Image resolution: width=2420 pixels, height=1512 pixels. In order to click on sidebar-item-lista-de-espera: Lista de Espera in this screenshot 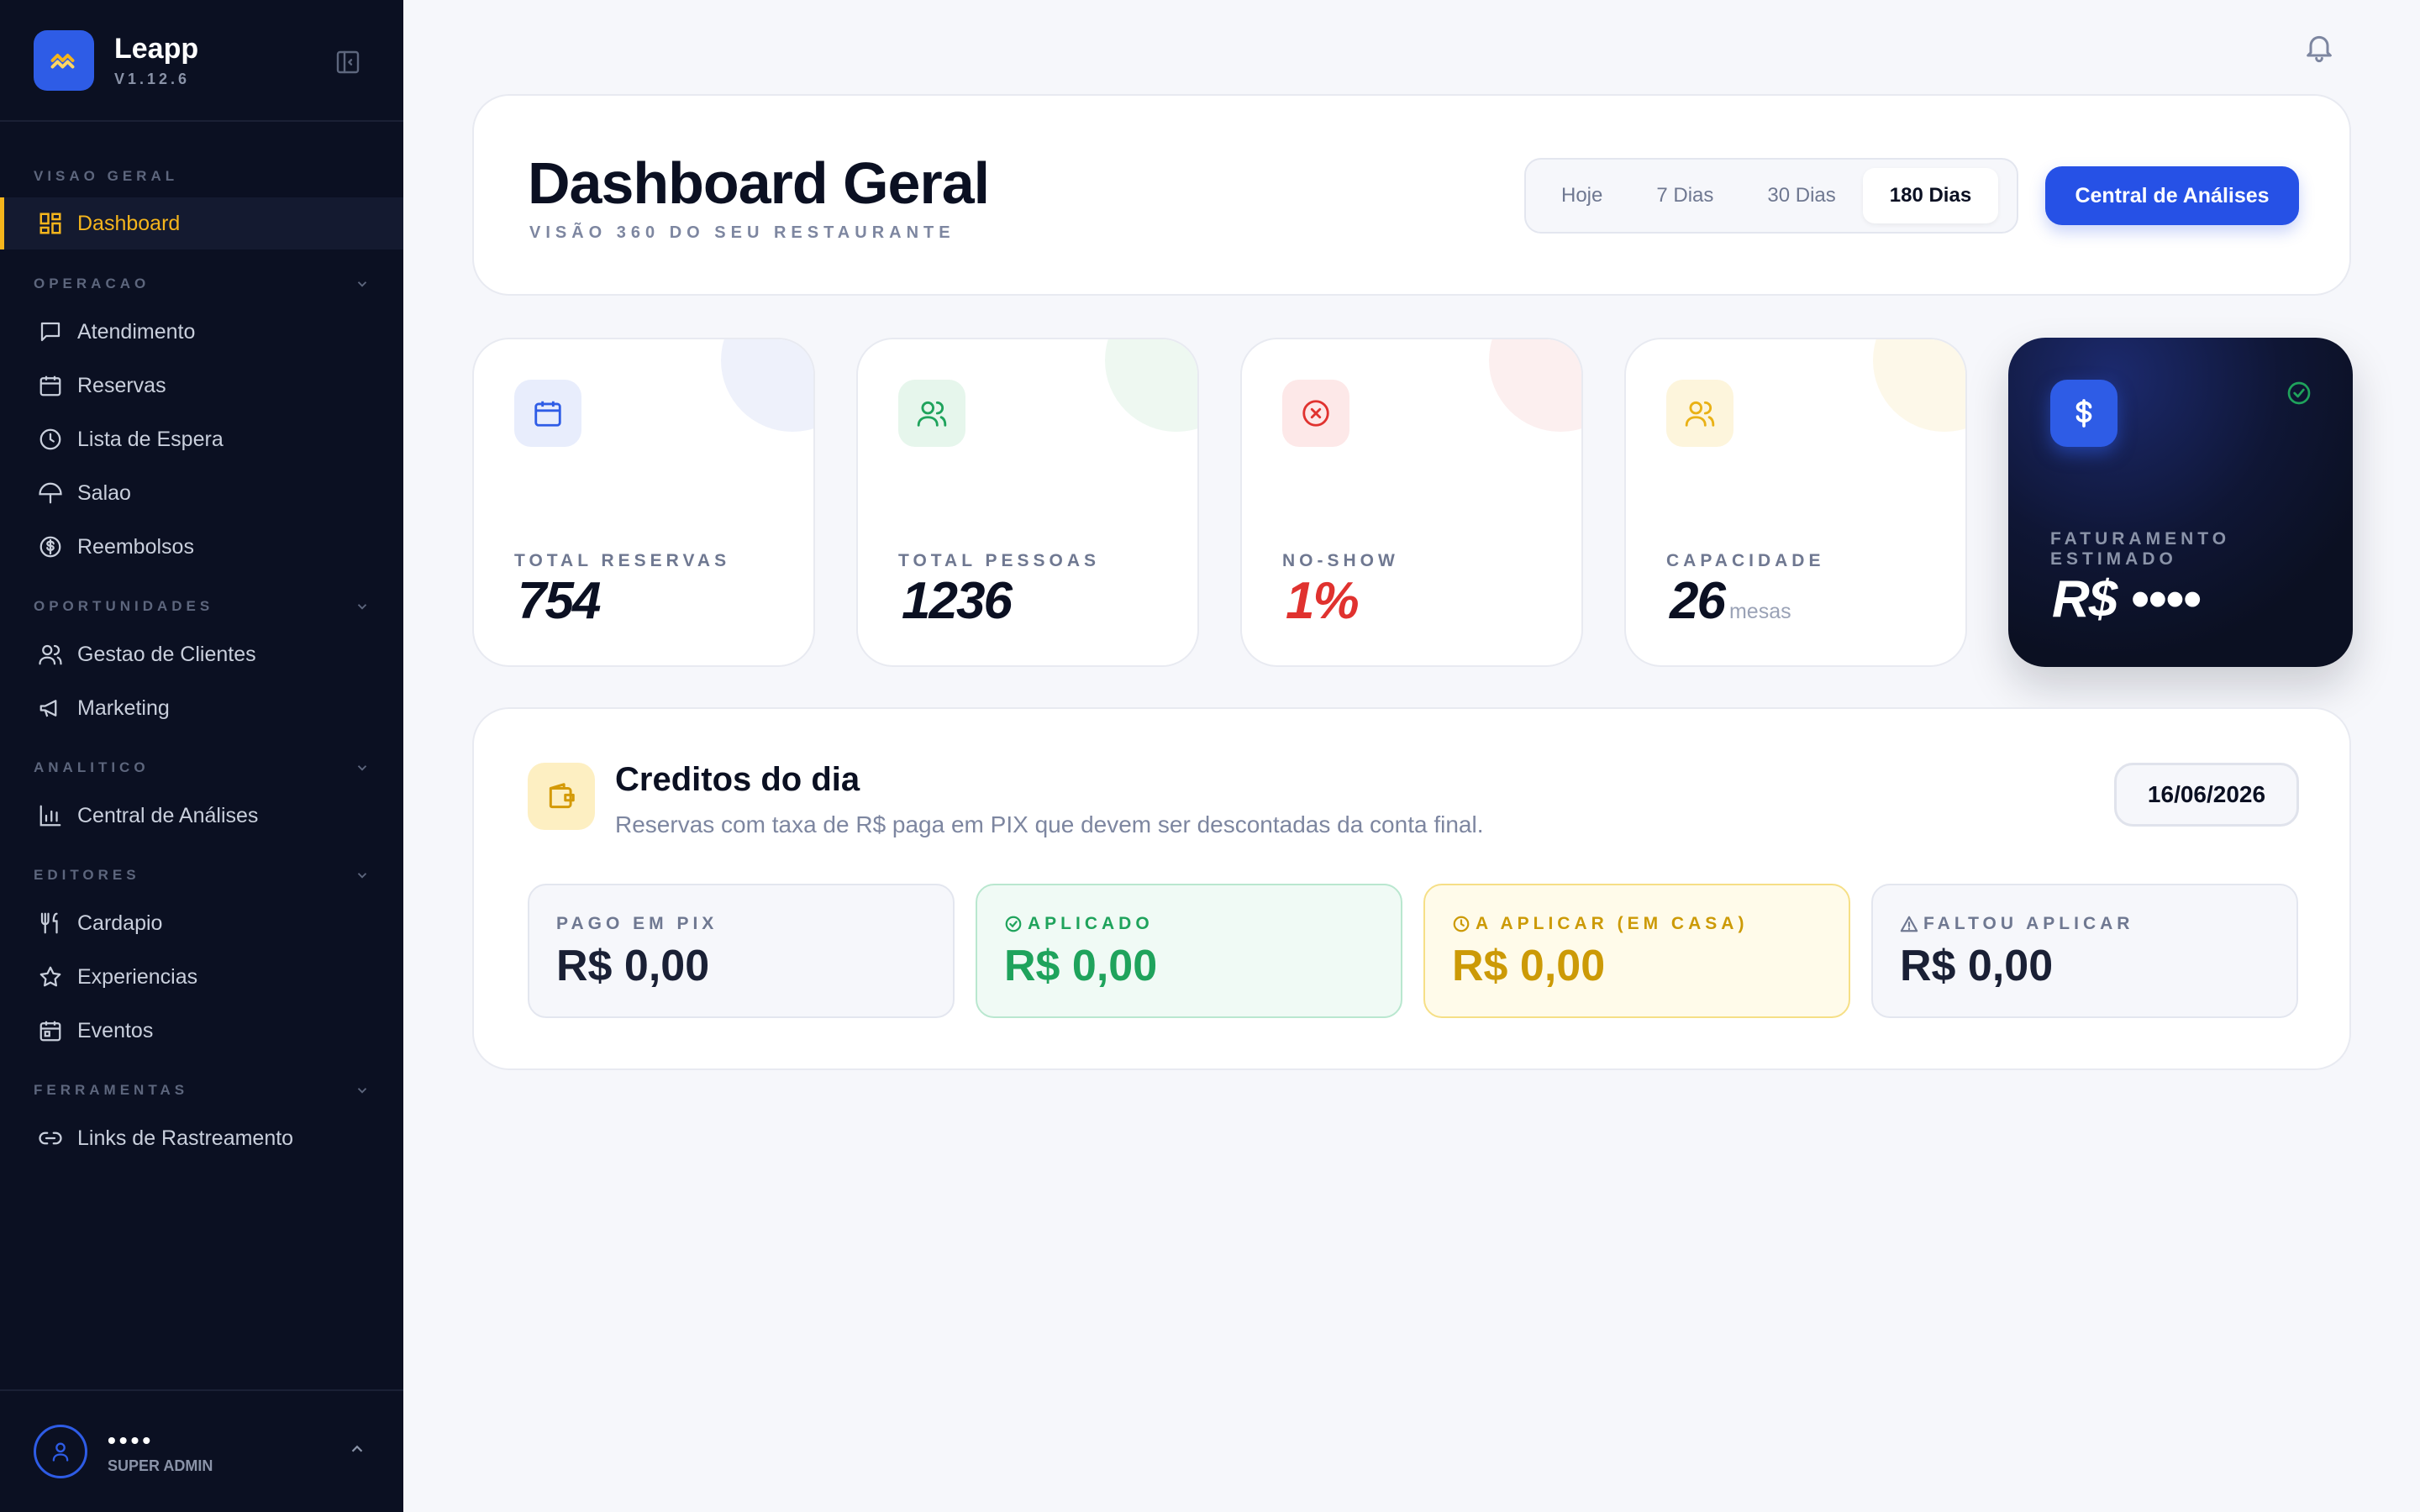, I will do `click(202, 439)`.